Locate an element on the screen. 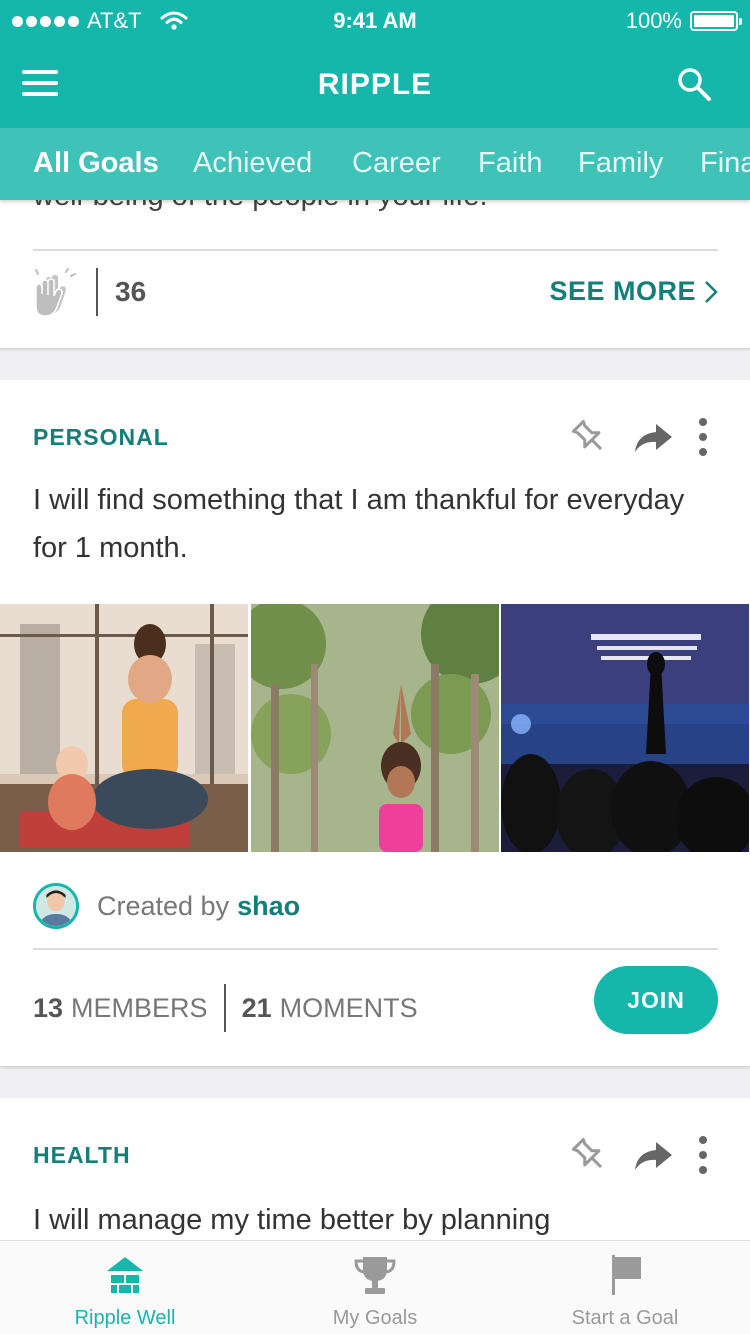  well-icon is located at coordinates (125, 1275).